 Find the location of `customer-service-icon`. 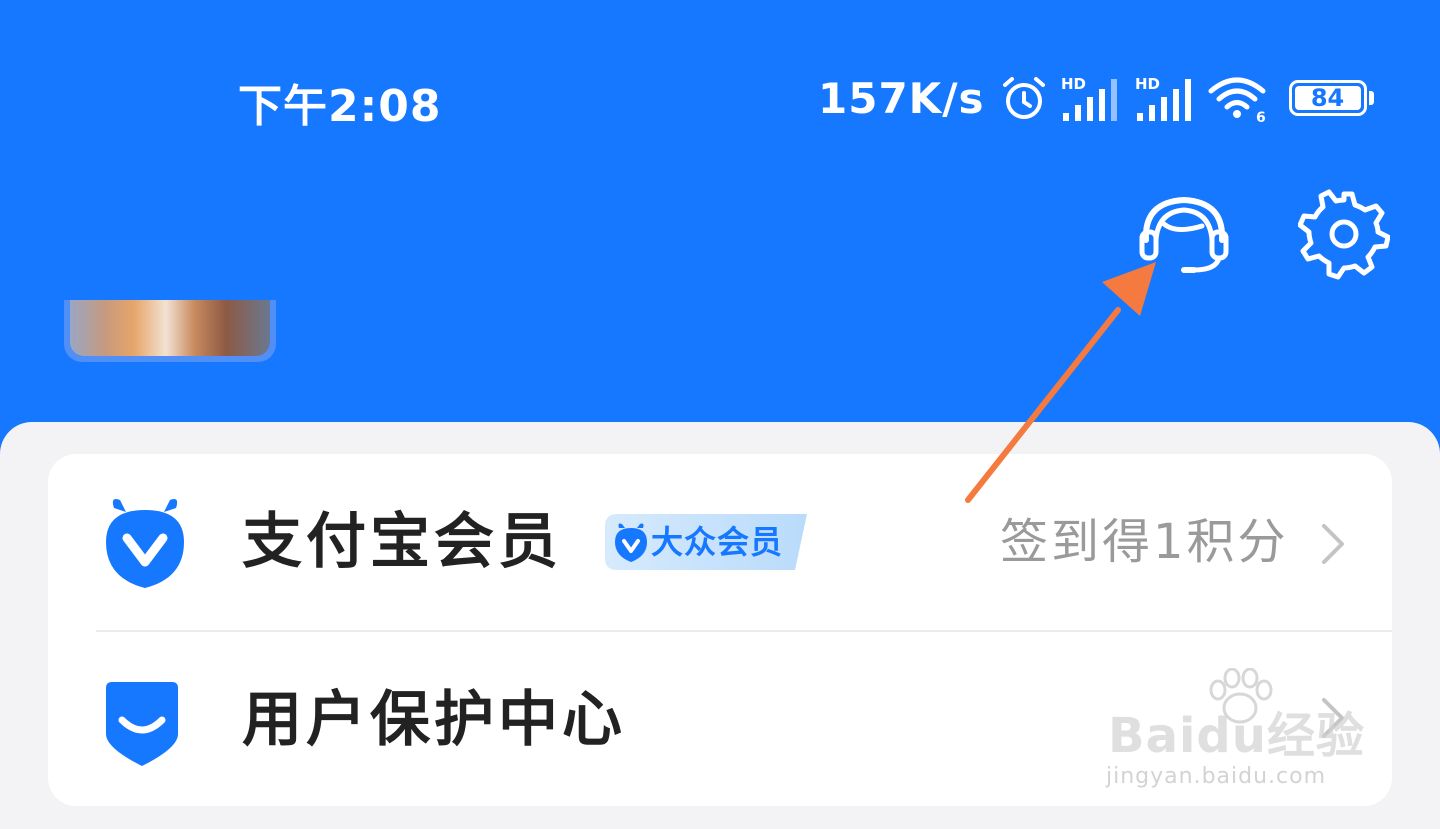

customer-service-icon is located at coordinates (1184, 234).